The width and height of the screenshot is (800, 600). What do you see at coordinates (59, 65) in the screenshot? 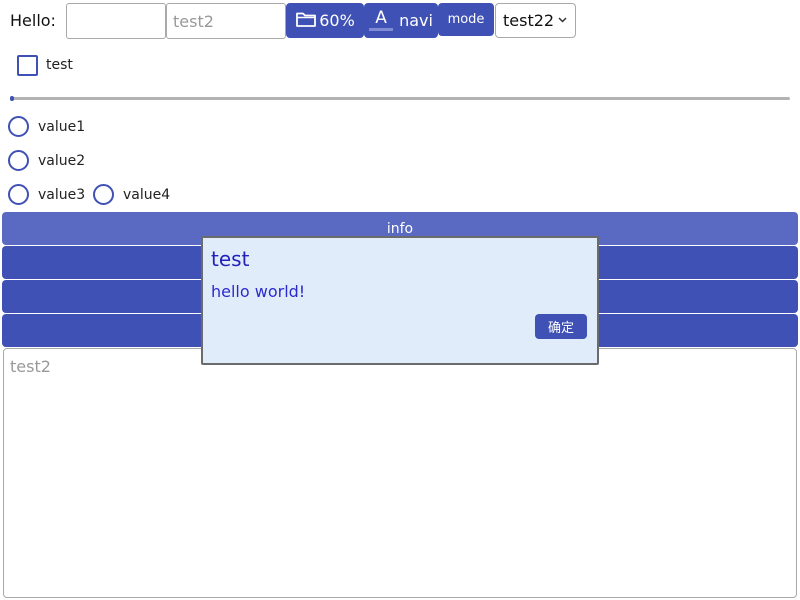
I see `checkbox-label: test` at bounding box center [59, 65].